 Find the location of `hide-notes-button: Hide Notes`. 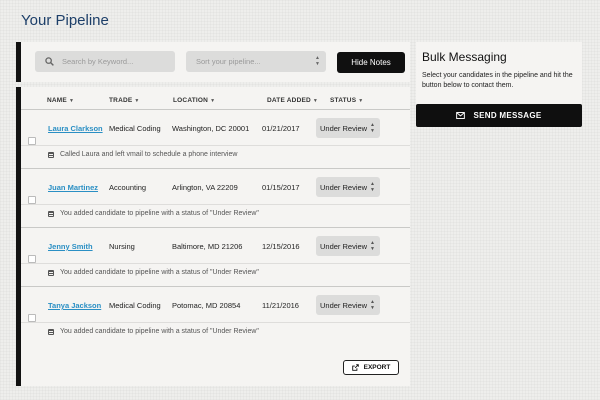

hide-notes-button: Hide Notes is located at coordinates (371, 62).